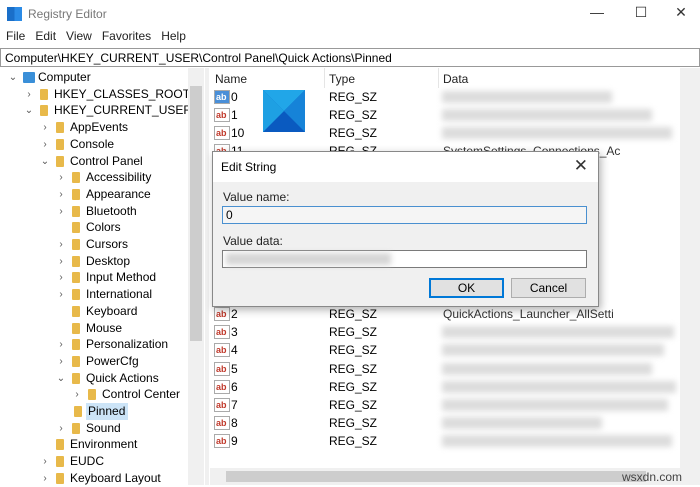 This screenshot has height=487, width=700. What do you see at coordinates (122, 93) in the screenshot?
I see `tree-item-label: HKEY_CLASSES_ROOT` at bounding box center [122, 93].